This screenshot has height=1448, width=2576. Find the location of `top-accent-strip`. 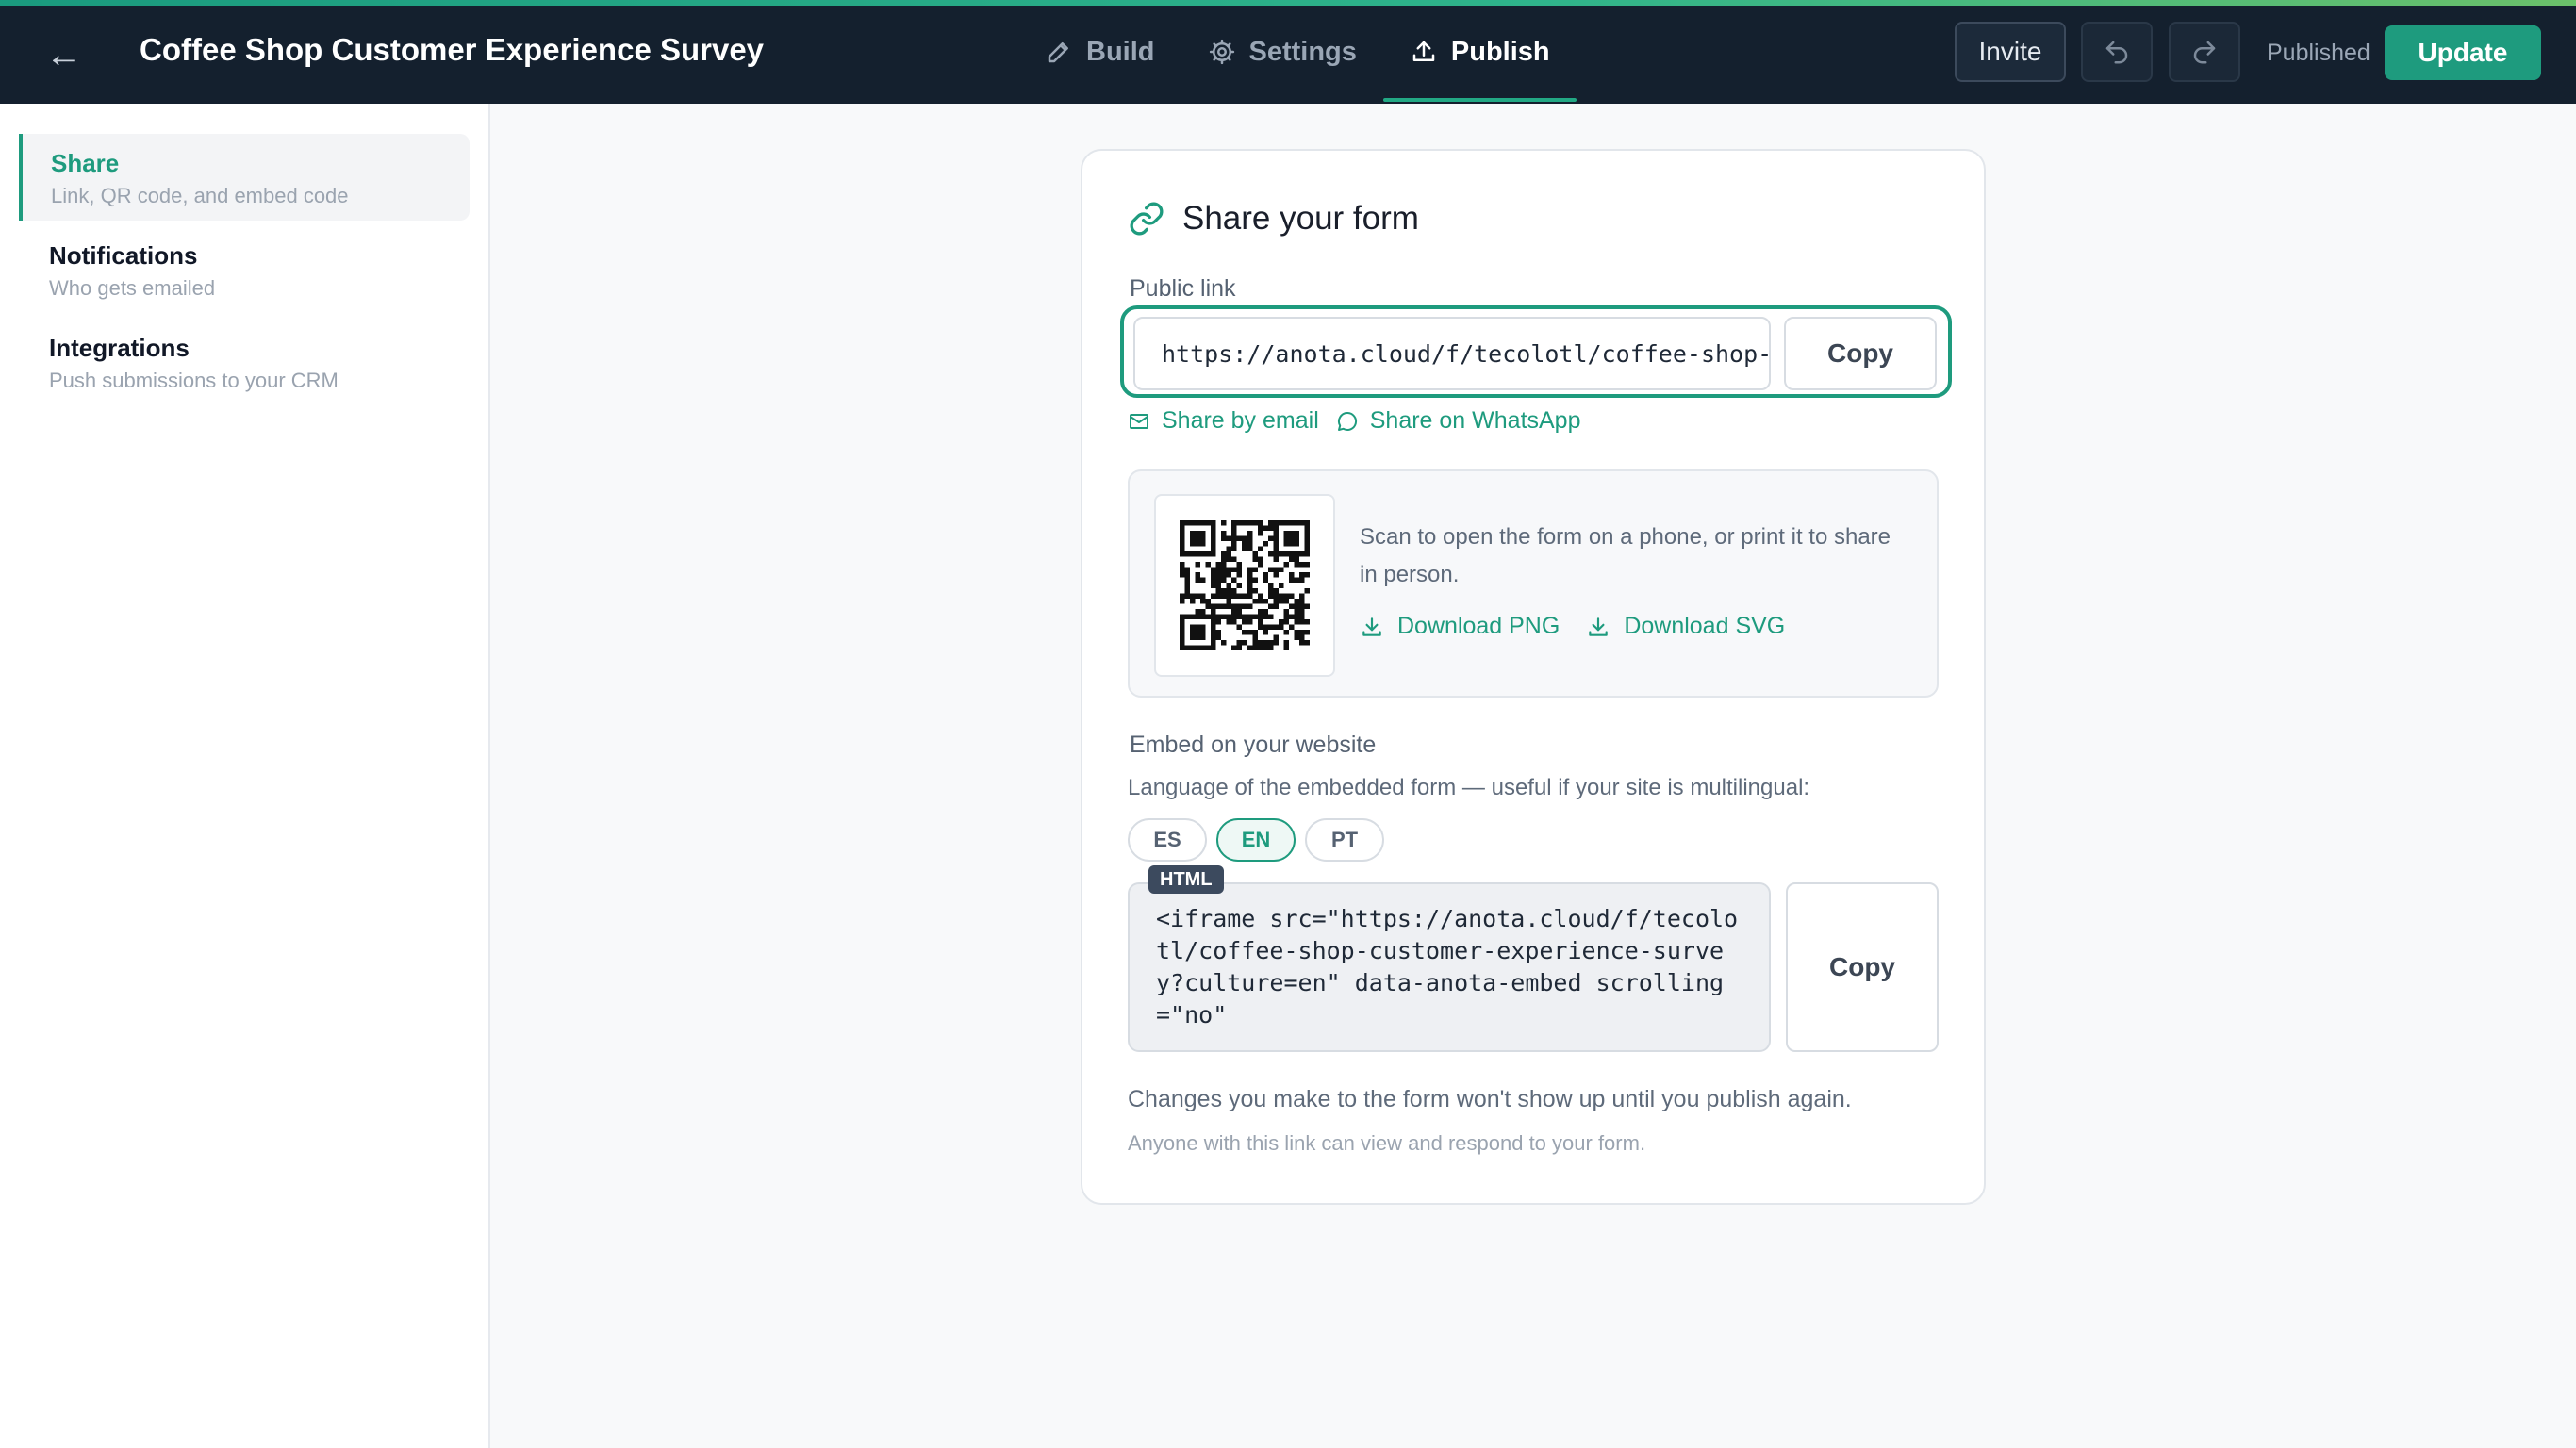

top-accent-strip is located at coordinates (1288, 3).